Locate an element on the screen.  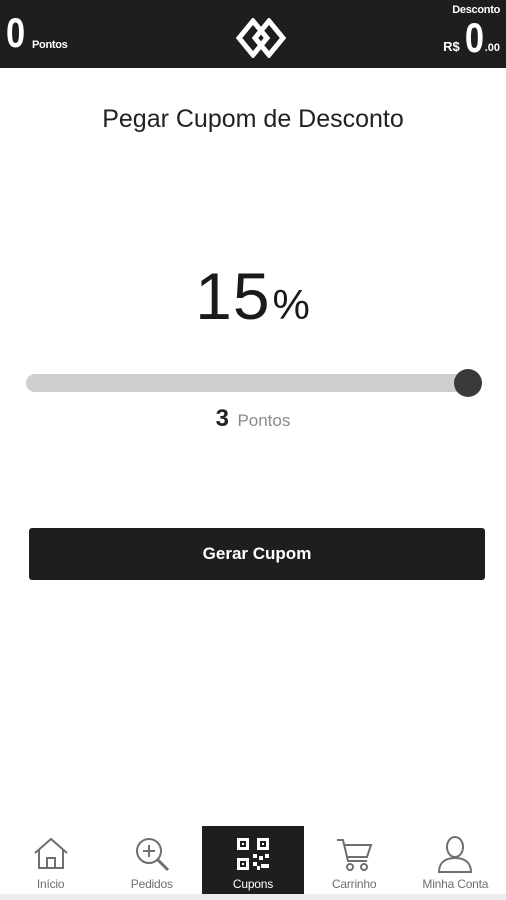
points-label: Pontos is located at coordinates (50, 45).